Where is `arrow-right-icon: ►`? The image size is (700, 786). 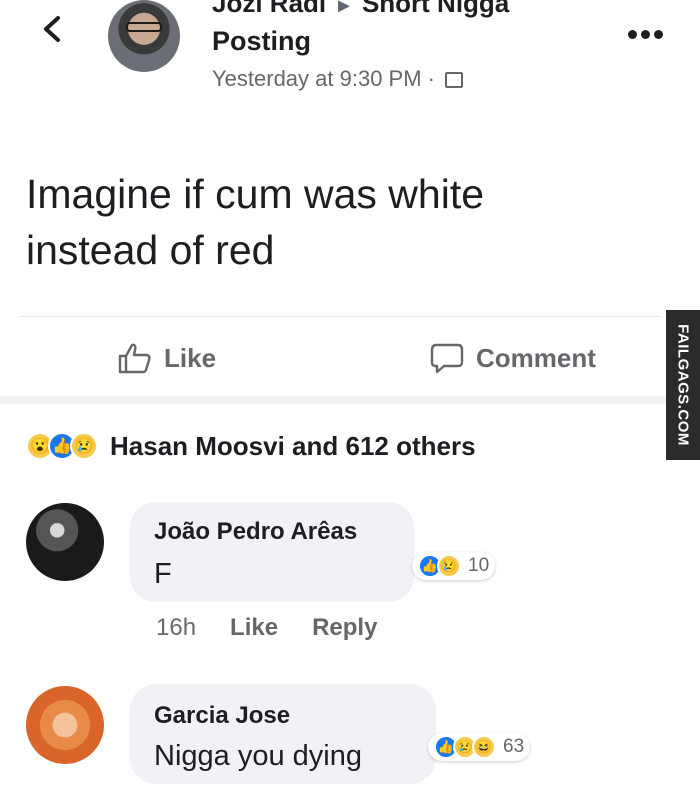 arrow-right-icon: ► is located at coordinates (344, 8).